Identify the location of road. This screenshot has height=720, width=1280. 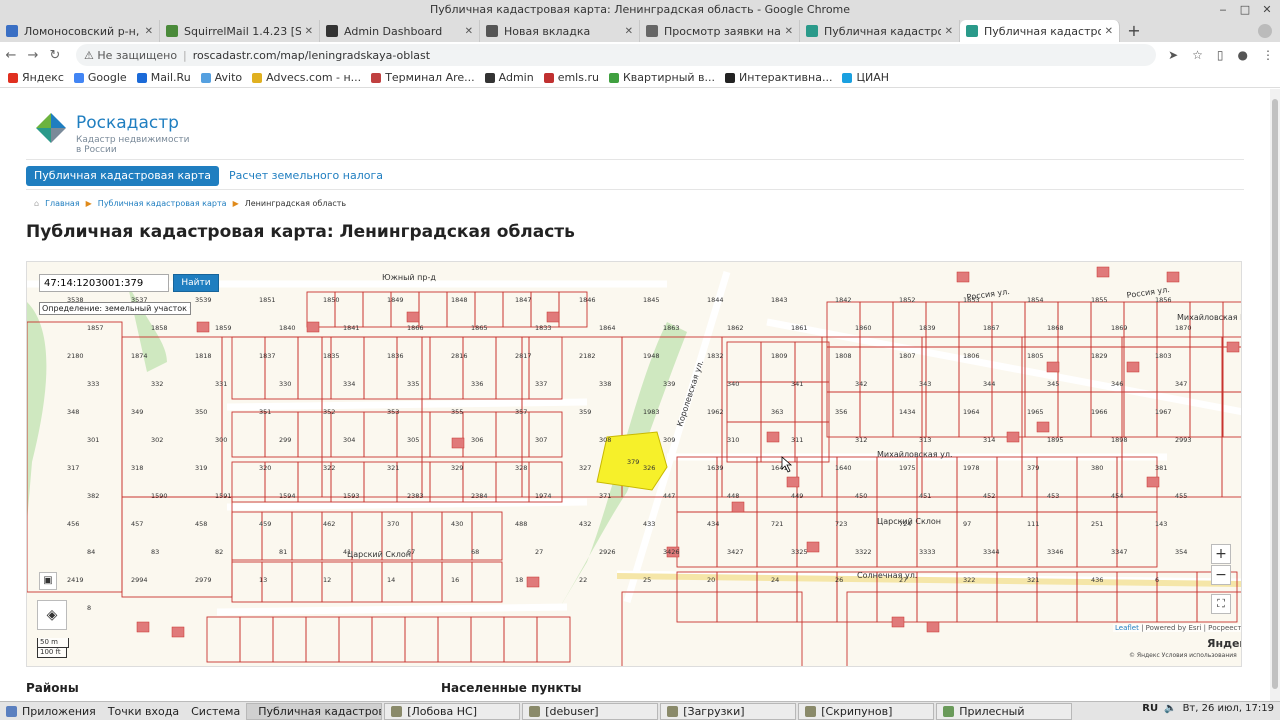
(407, 404).